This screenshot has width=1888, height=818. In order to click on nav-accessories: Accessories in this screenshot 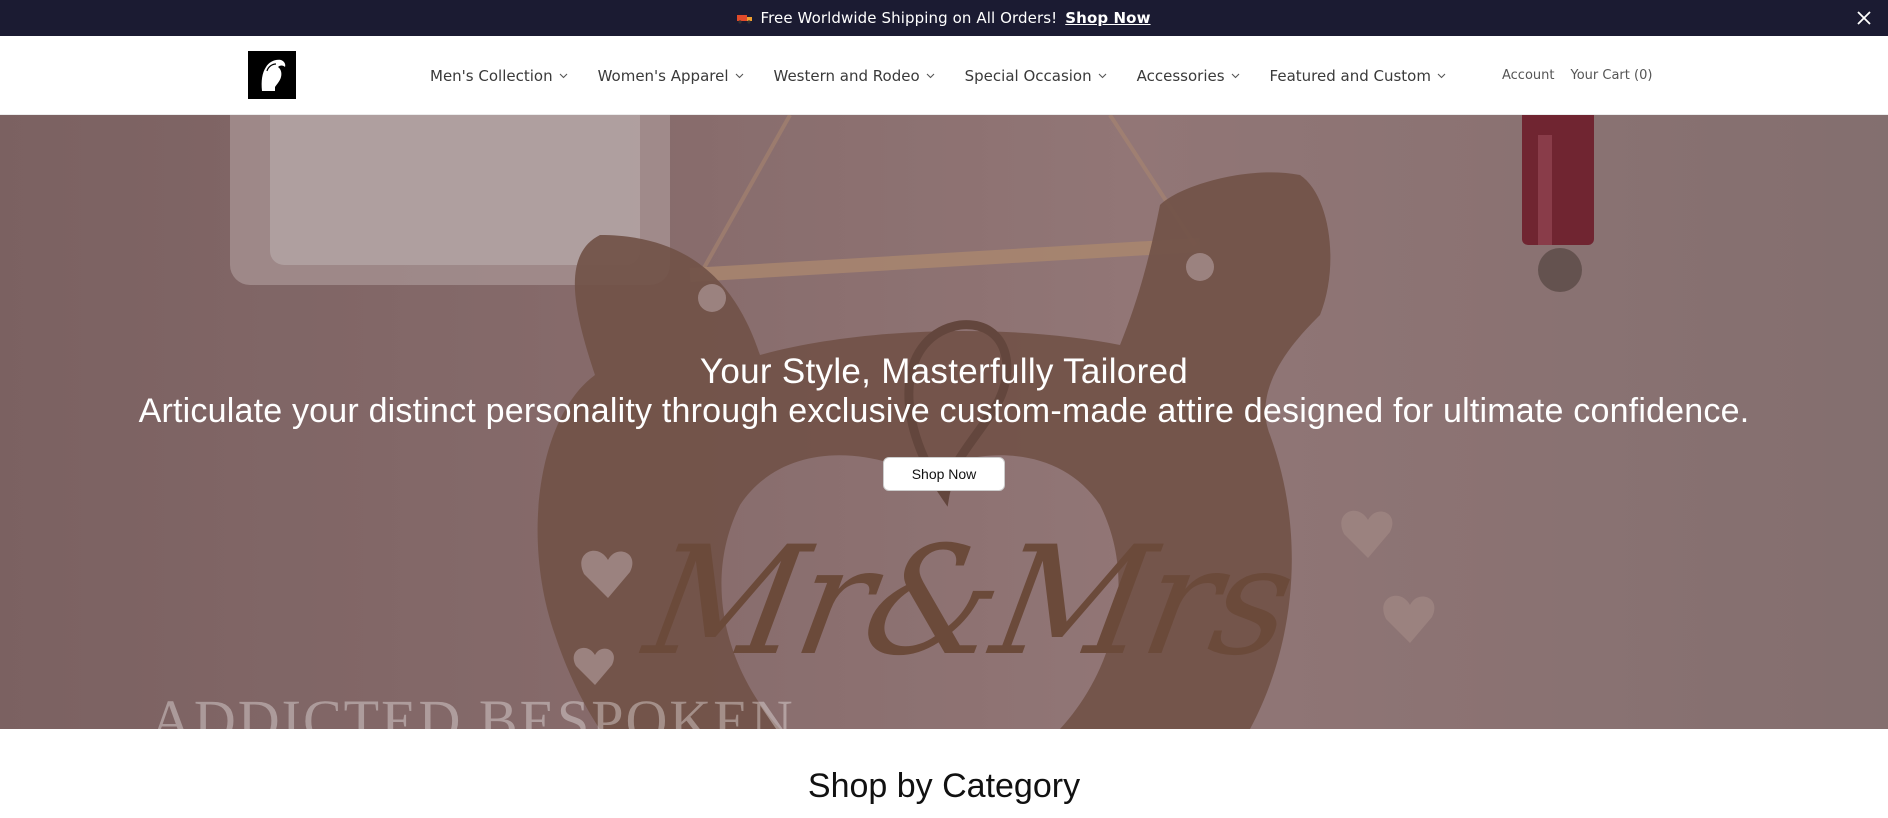, I will do `click(1188, 76)`.